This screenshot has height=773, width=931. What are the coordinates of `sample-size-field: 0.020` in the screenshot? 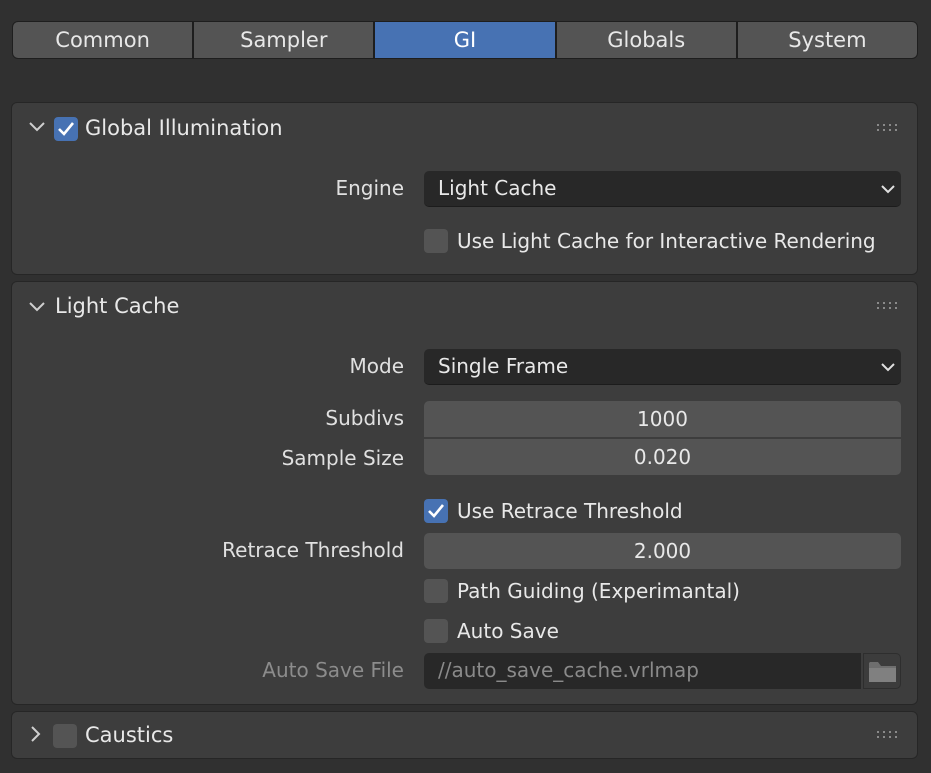 It's located at (662, 457).